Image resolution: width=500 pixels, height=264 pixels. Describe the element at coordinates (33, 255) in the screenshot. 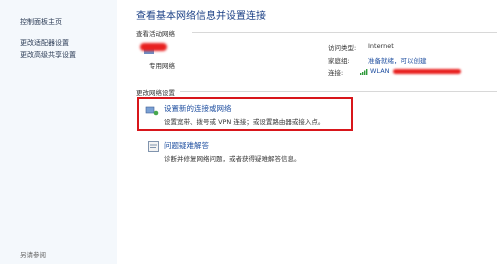

I see `see-also-label: 另请参阅` at that location.